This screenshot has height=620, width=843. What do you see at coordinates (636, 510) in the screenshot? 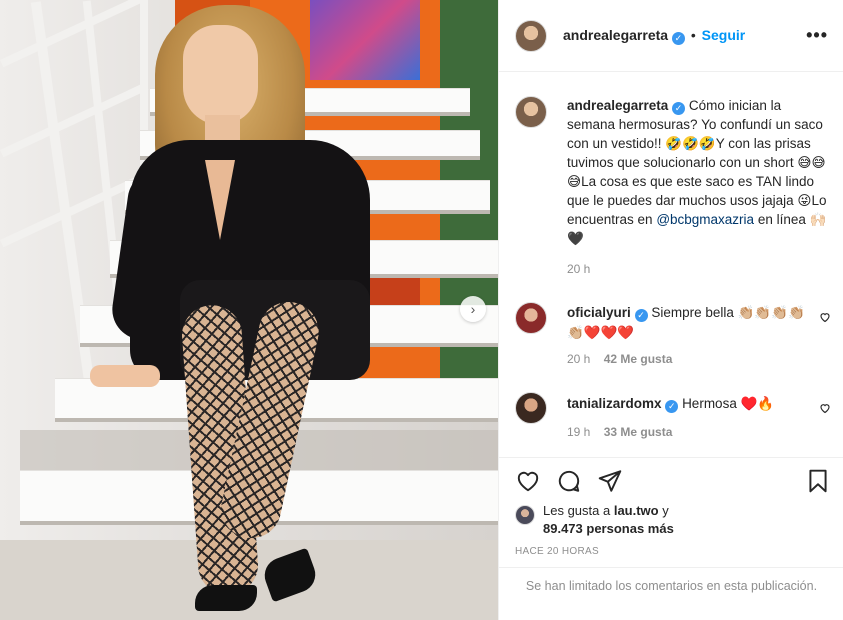
I see `liker-username: lau.two` at bounding box center [636, 510].